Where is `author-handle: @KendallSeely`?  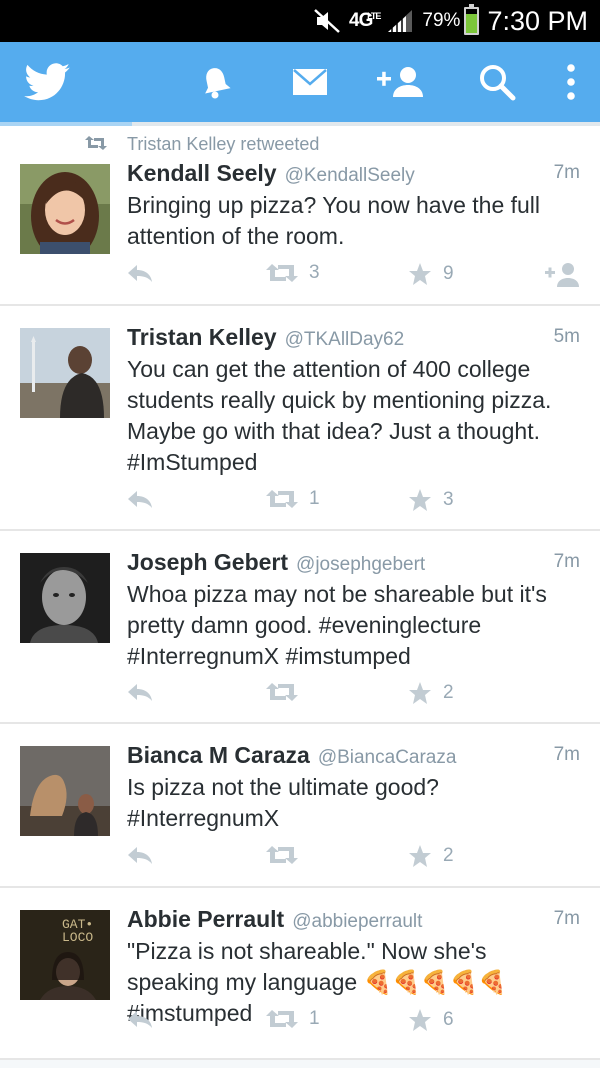
author-handle: @KendallSeely is located at coordinates (350, 176).